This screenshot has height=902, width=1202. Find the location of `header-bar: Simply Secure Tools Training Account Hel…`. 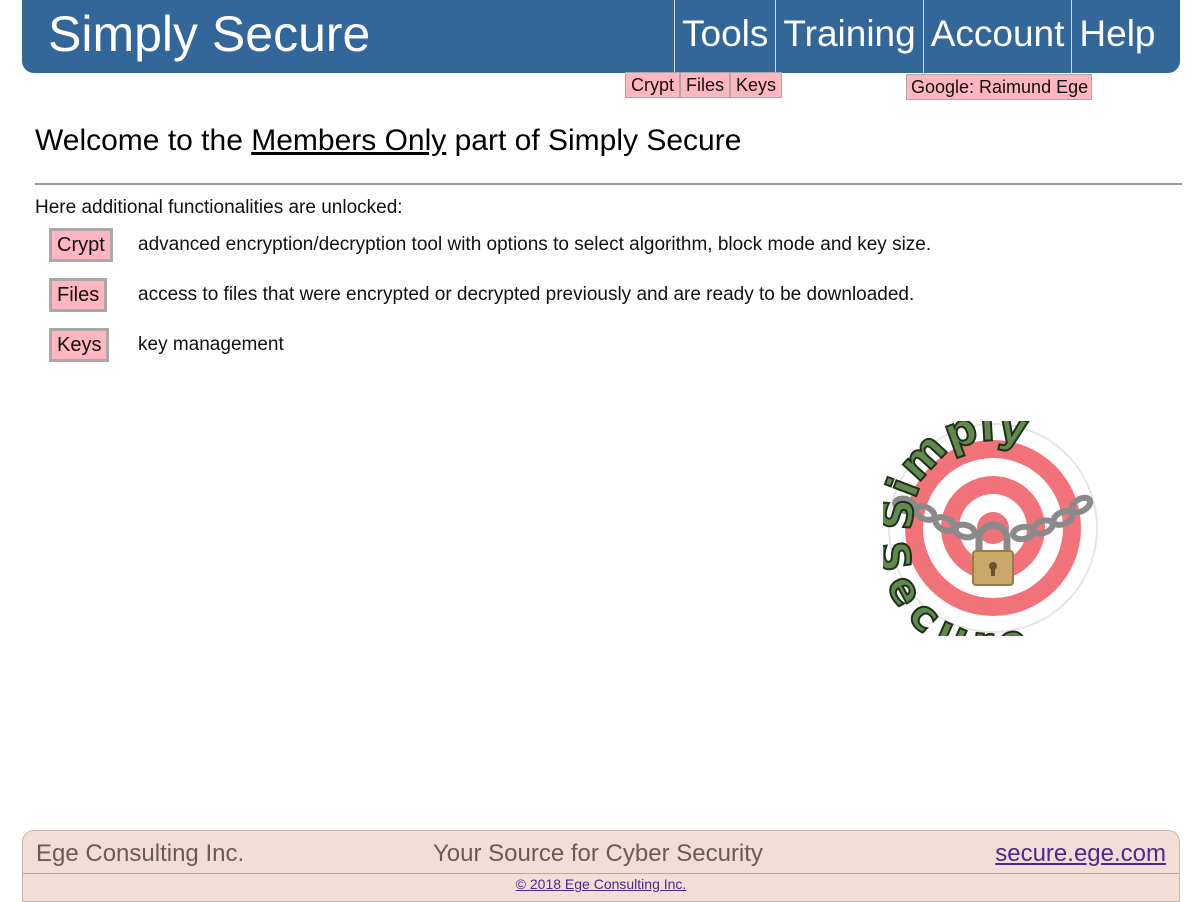

header-bar: Simply Secure Tools Training Account Hel… is located at coordinates (601, 36).